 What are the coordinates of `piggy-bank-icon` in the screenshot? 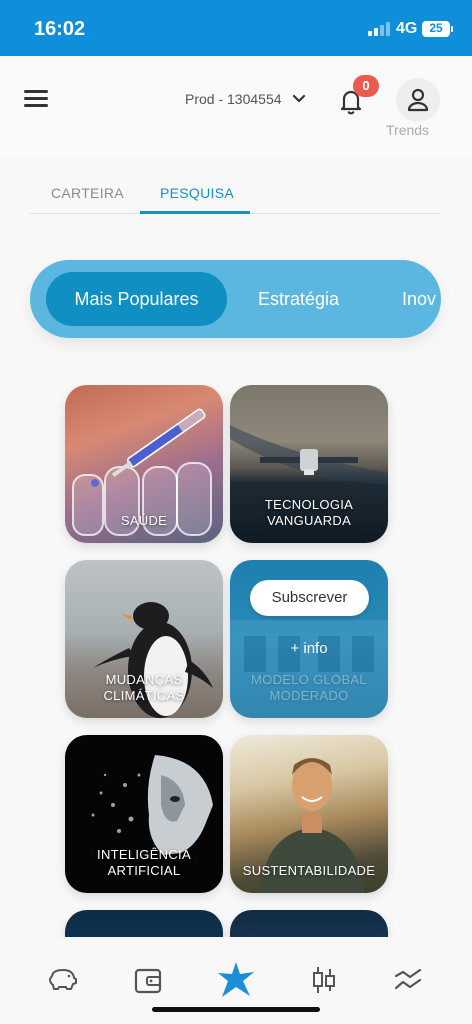 It's located at (63, 980).